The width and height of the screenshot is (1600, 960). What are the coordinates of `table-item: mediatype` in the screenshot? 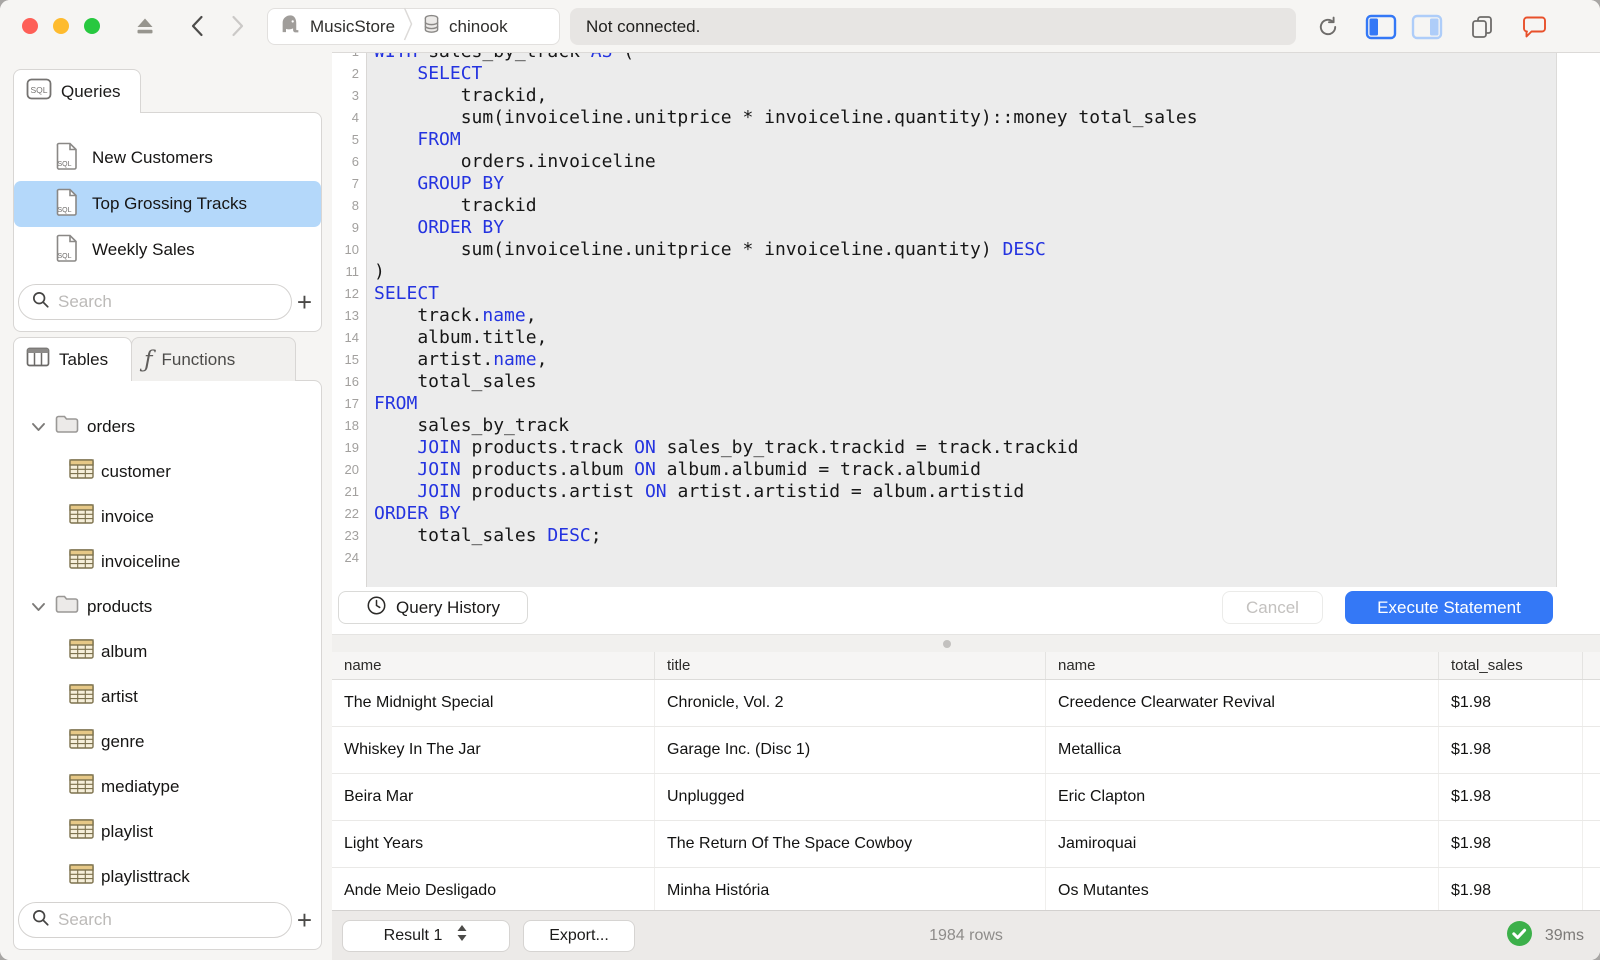 It's located at (167, 786).